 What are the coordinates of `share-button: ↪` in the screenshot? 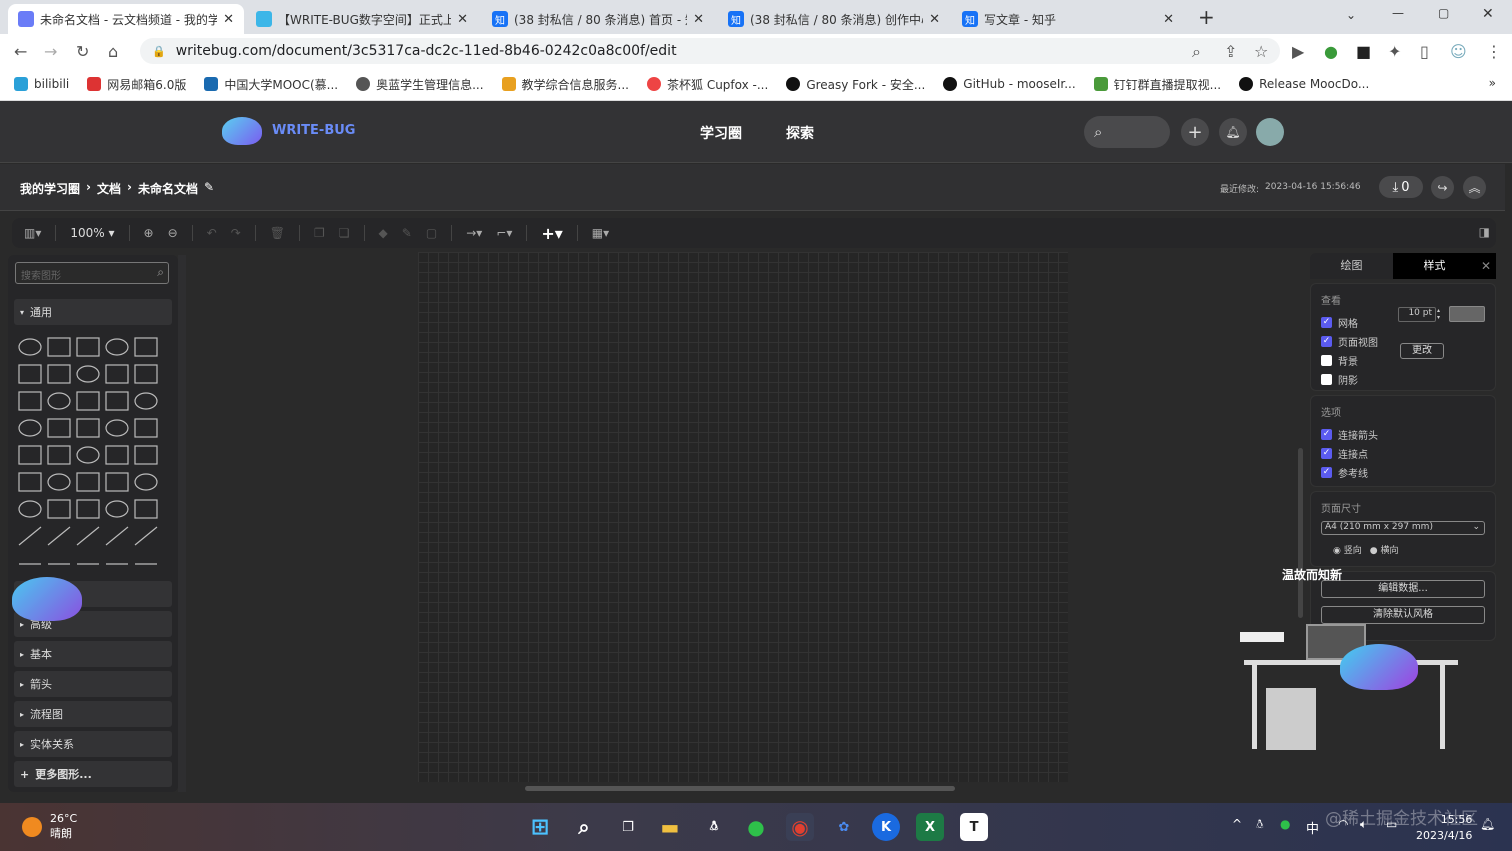 It's located at (1442, 187).